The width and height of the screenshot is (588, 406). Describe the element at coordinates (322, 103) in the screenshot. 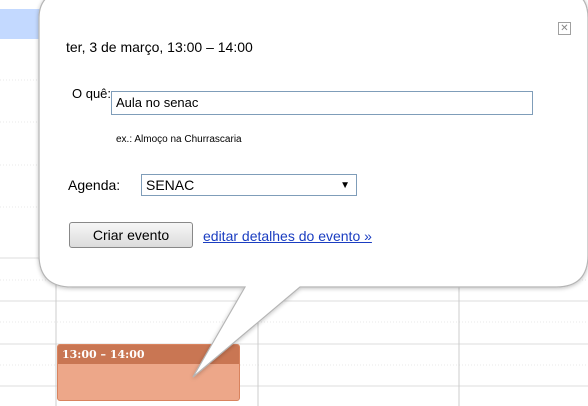

I see `what-input: Aula no senac` at that location.